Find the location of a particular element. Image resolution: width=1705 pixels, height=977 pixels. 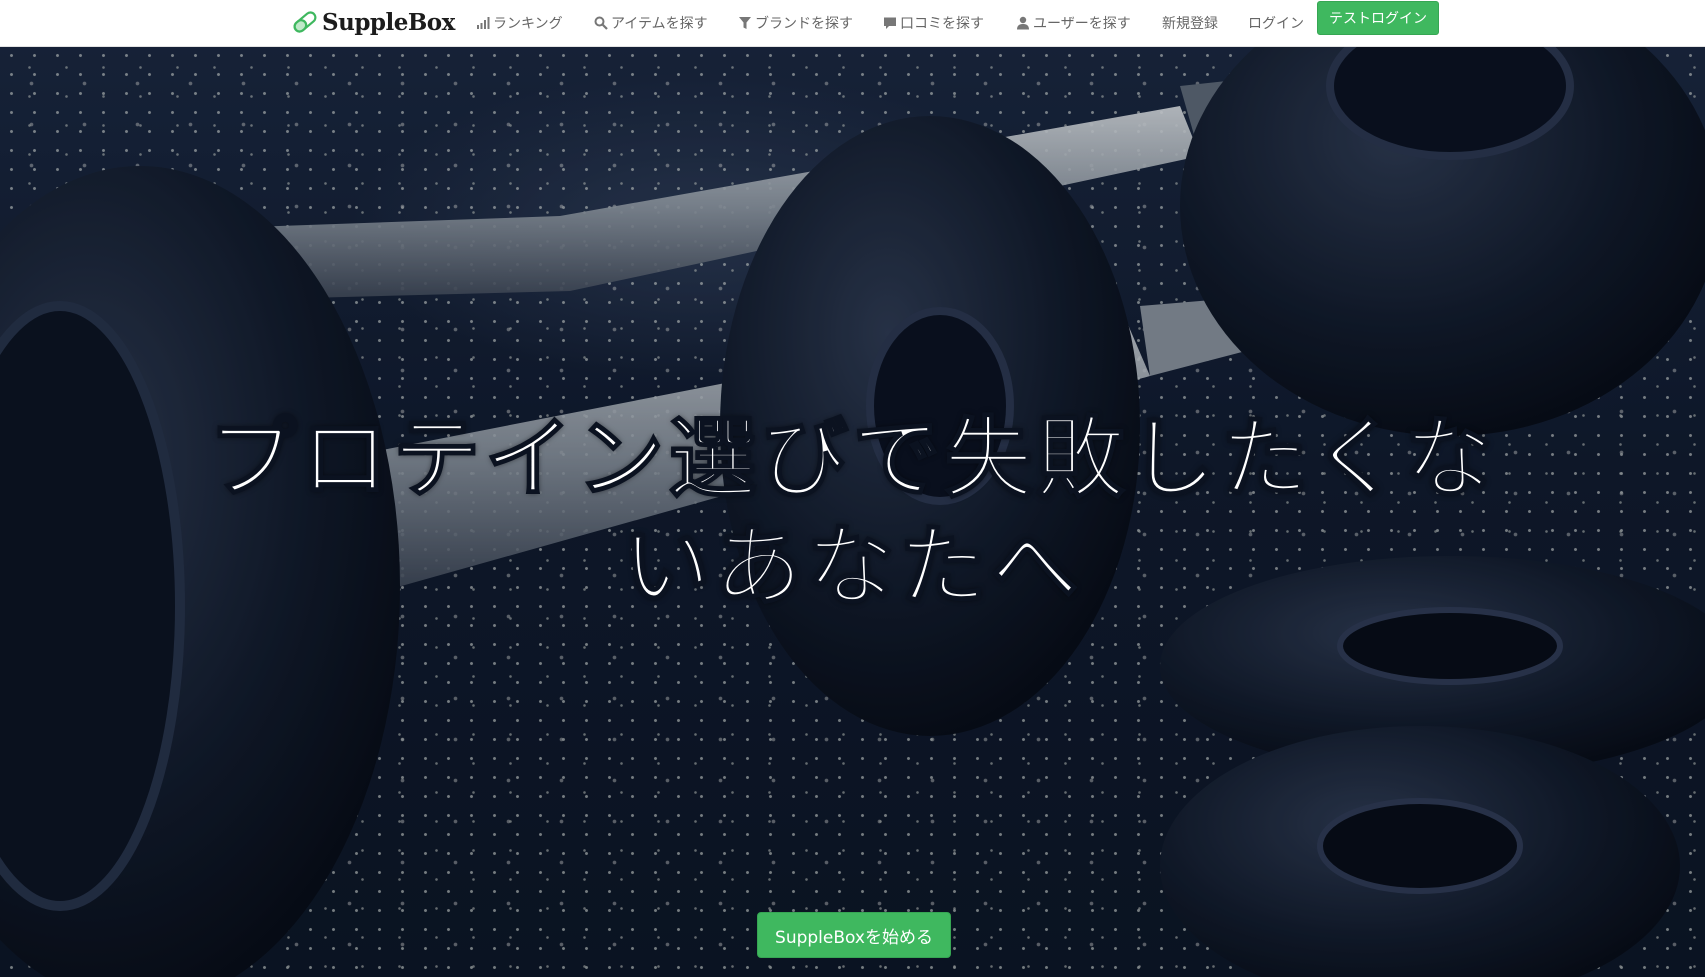

nav-signup-label: 新規登録 is located at coordinates (1190, 24).